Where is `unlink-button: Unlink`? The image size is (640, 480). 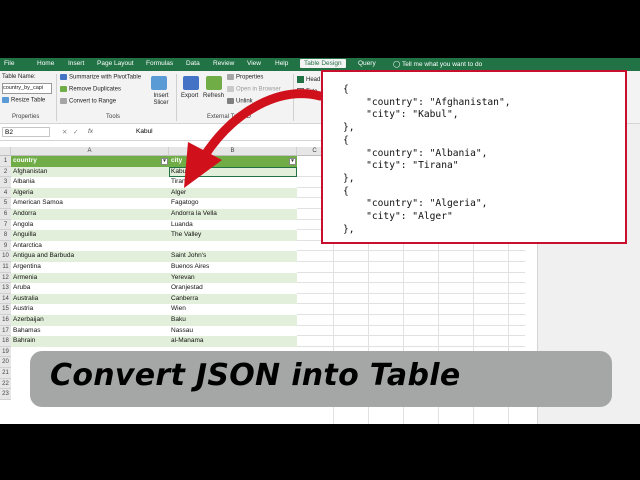
unlink-button: Unlink is located at coordinates (240, 101).